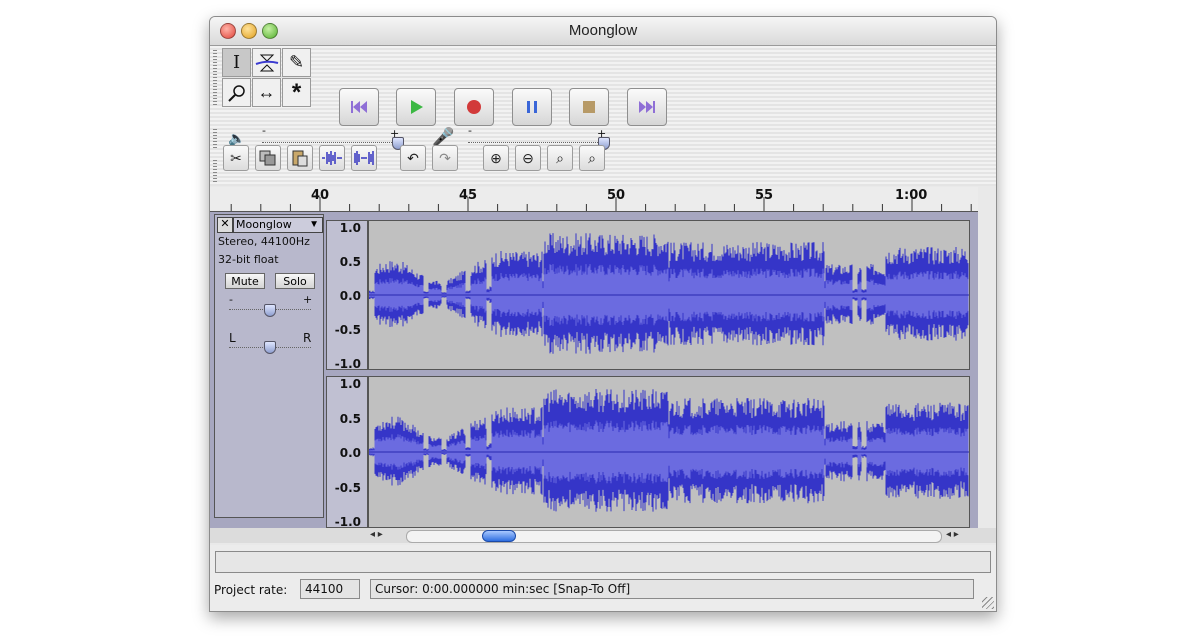  I want to click on silence-icon, so click(364, 158).